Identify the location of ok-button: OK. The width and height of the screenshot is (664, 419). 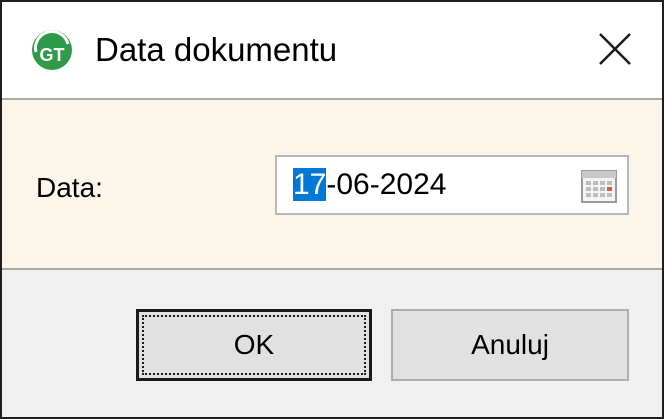
(254, 345).